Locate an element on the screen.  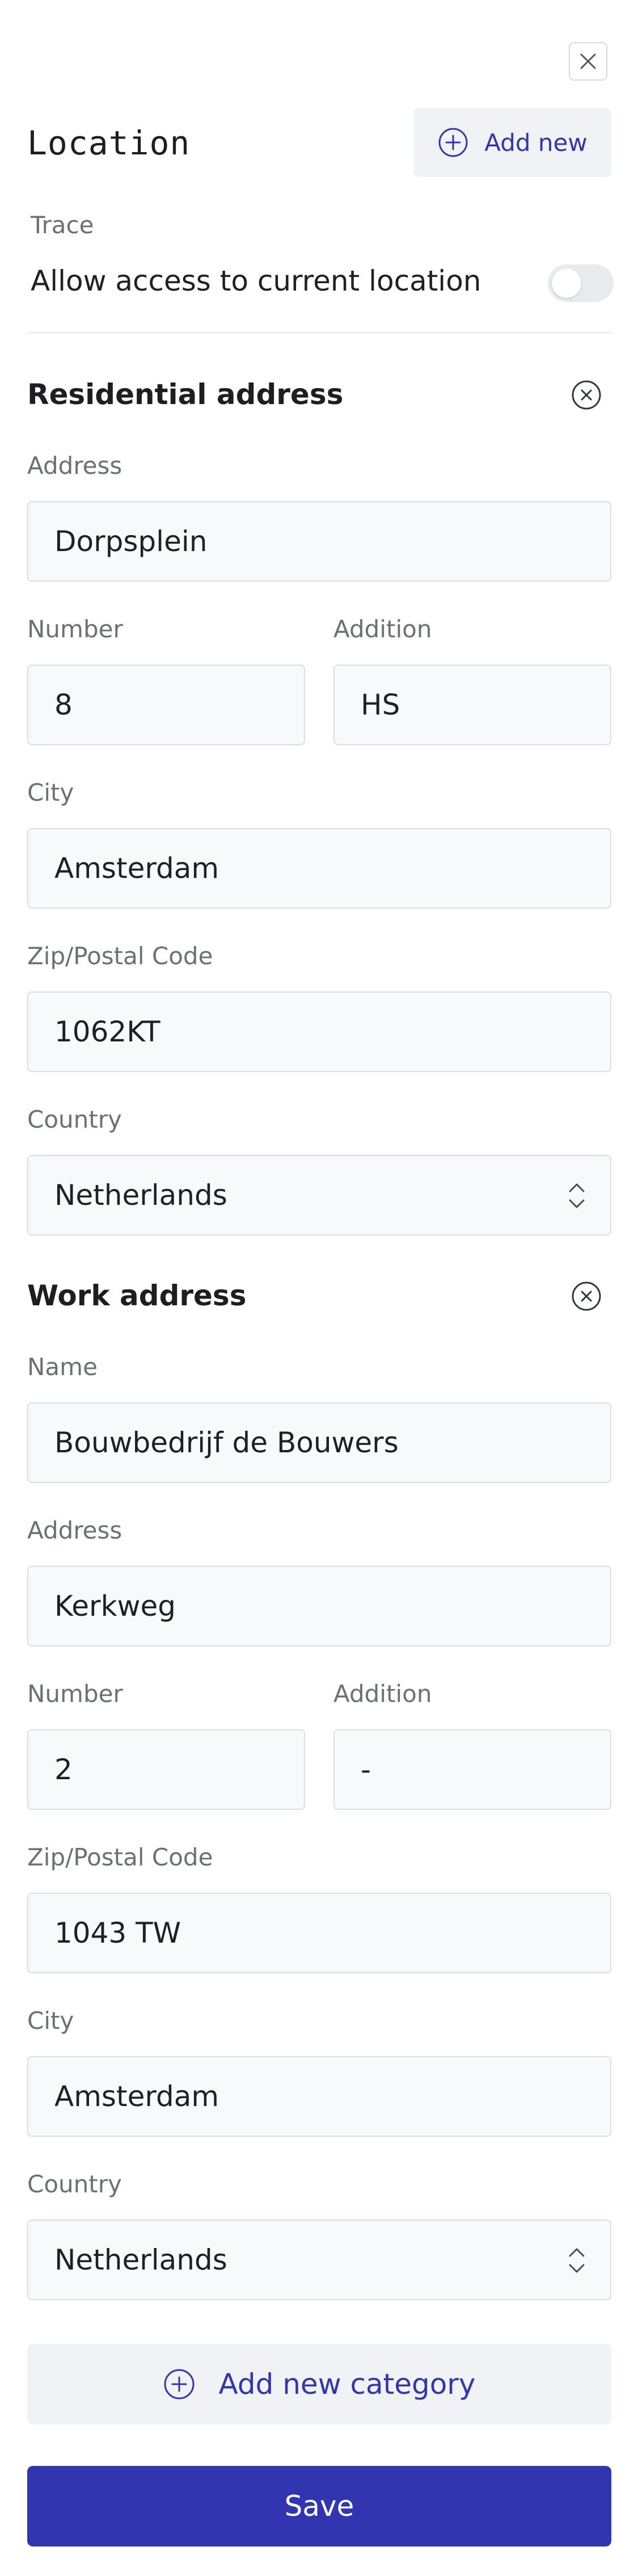
toggle-knob is located at coordinates (566, 283).